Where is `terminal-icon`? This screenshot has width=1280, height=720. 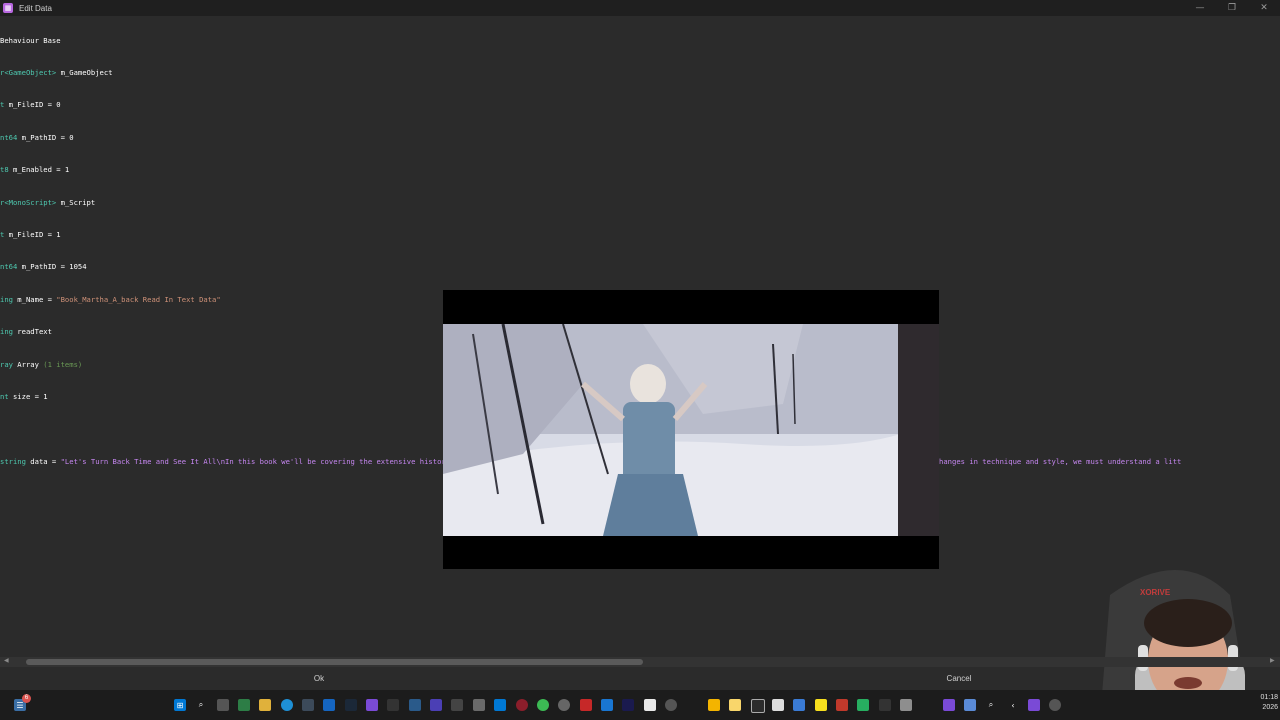
terminal-icon is located at coordinates (758, 706).